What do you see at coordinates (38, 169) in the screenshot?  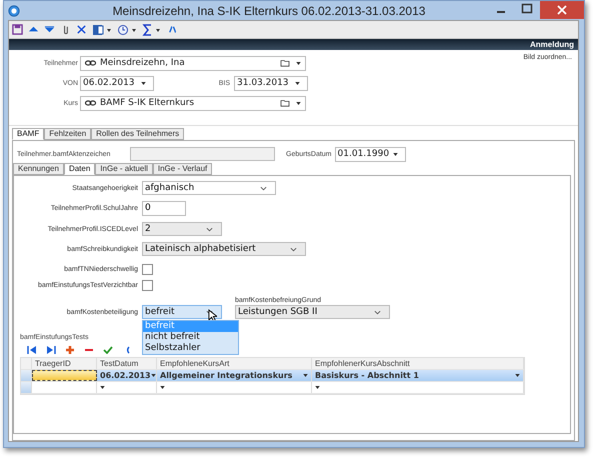 I see `tab: Kennungen` at bounding box center [38, 169].